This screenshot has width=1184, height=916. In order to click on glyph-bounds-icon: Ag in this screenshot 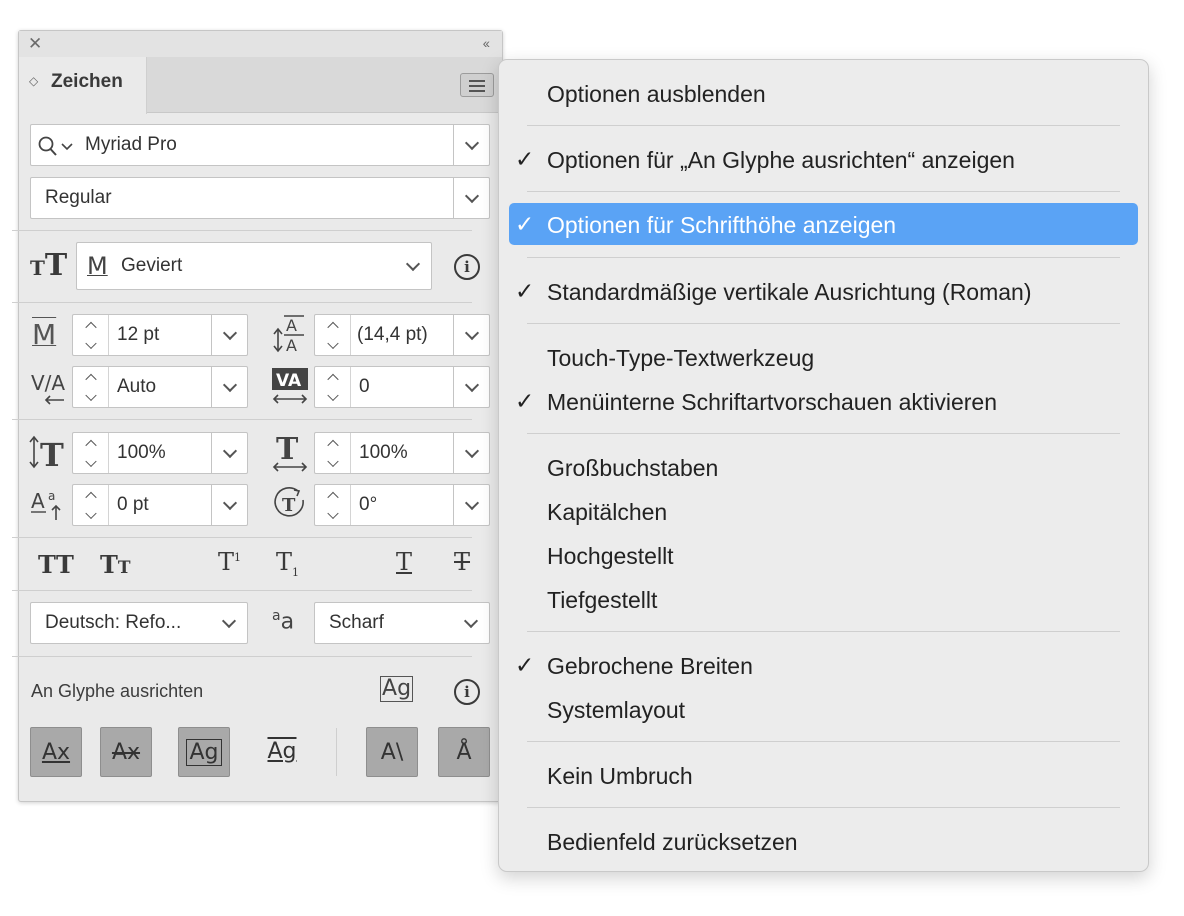, I will do `click(397, 689)`.